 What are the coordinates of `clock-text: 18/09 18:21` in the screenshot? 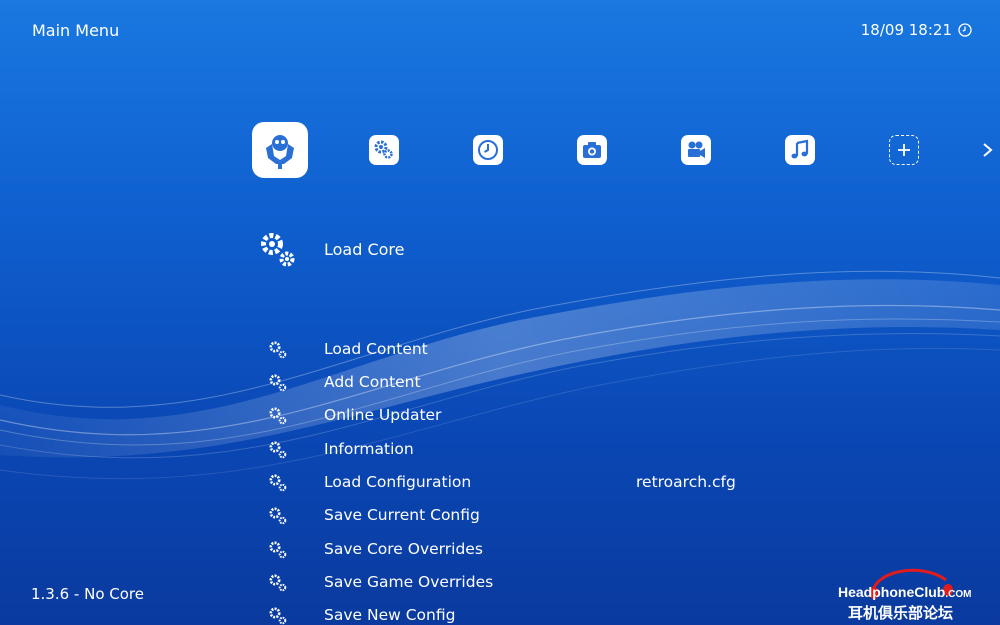 It's located at (906, 30).